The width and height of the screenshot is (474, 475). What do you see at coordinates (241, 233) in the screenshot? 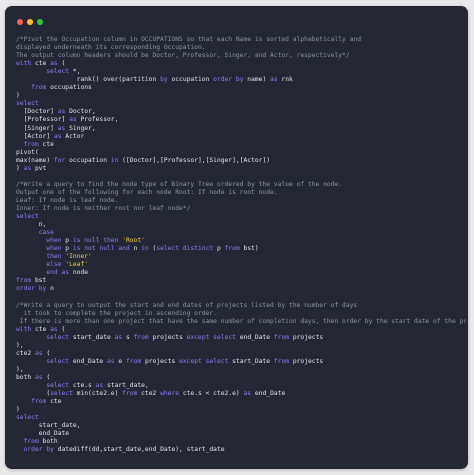
I see `code-line: case` at bounding box center [241, 233].